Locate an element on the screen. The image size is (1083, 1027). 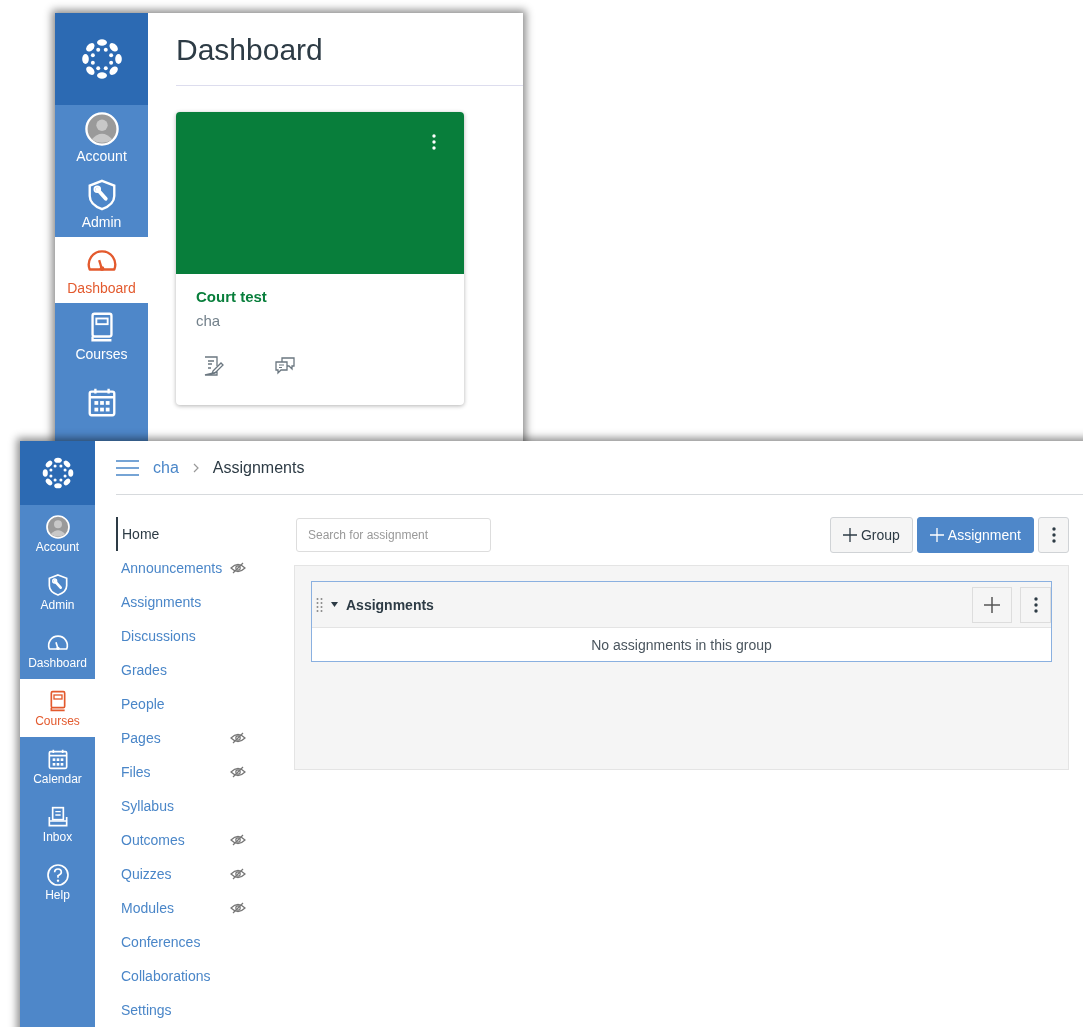
add-button: Group is located at coordinates (871, 535).